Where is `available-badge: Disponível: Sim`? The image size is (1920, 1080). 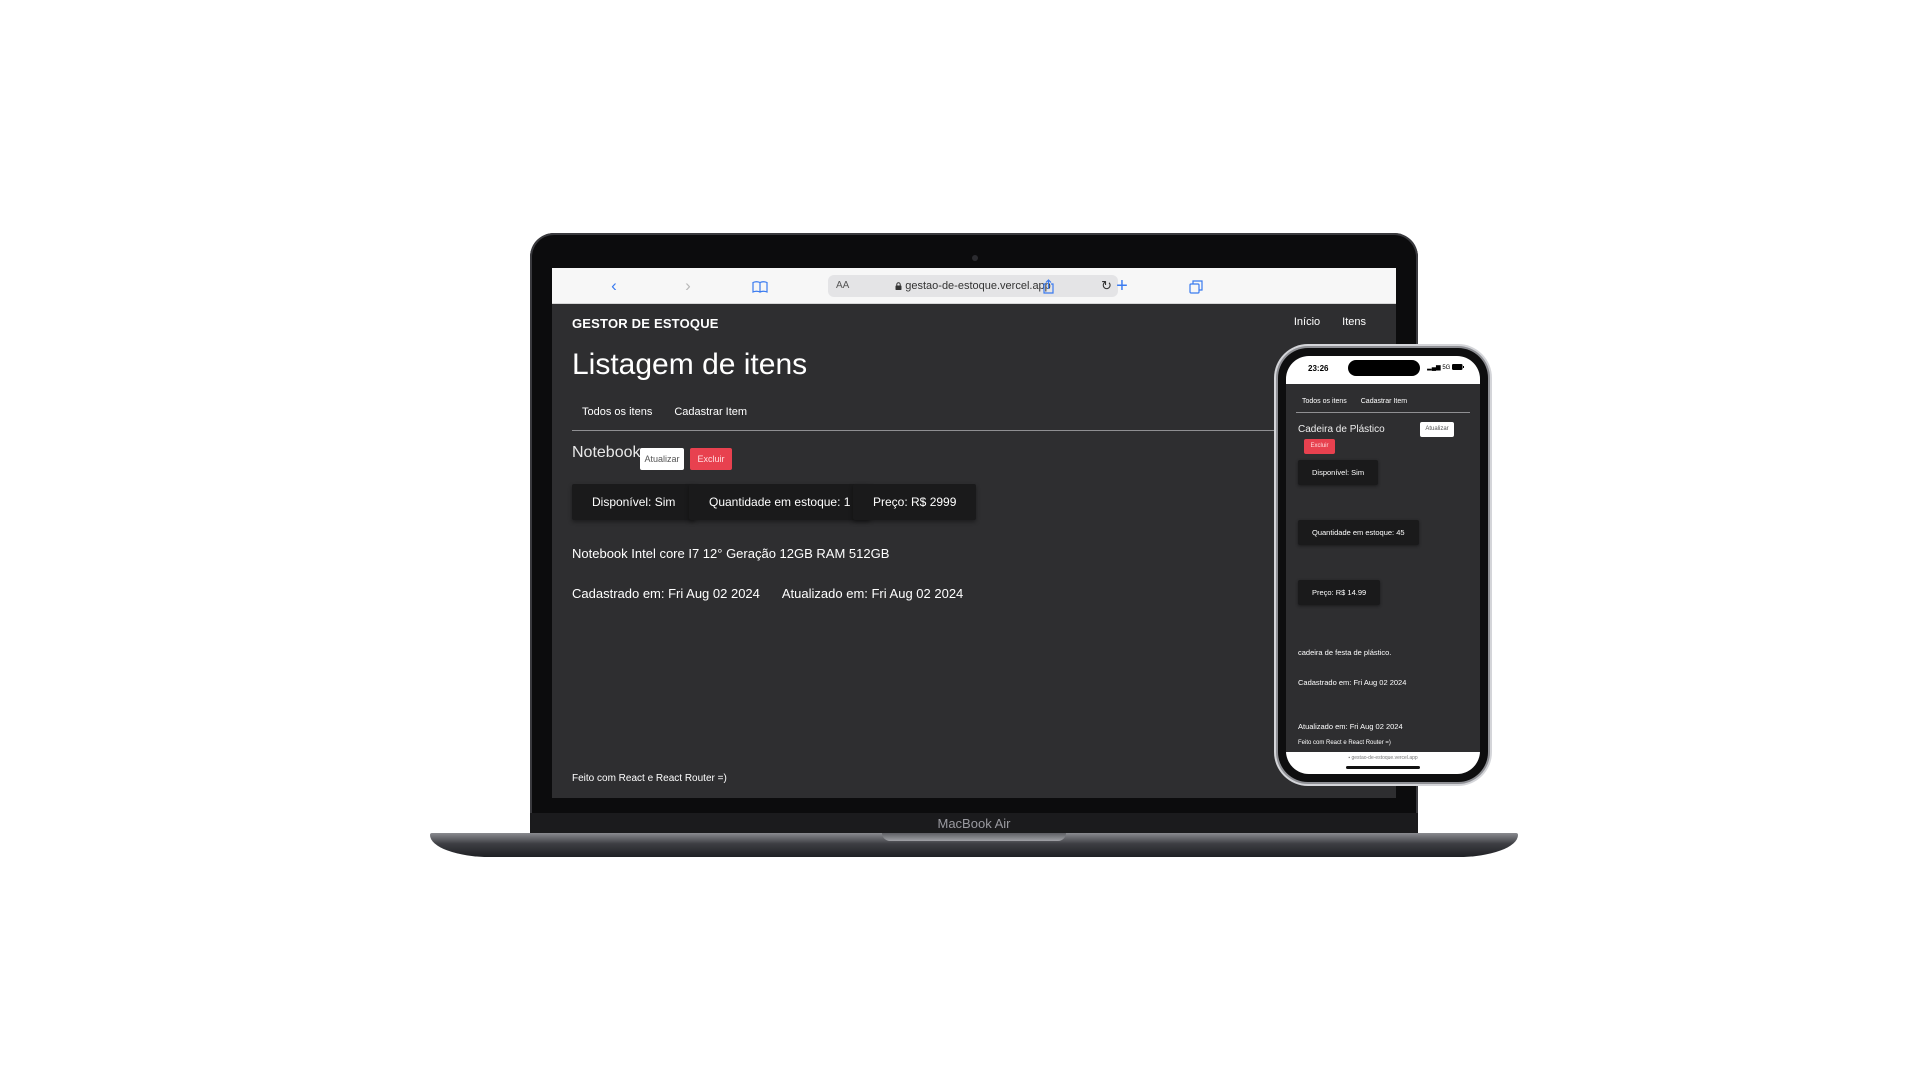
available-badge: Disponível: Sim is located at coordinates (634, 502).